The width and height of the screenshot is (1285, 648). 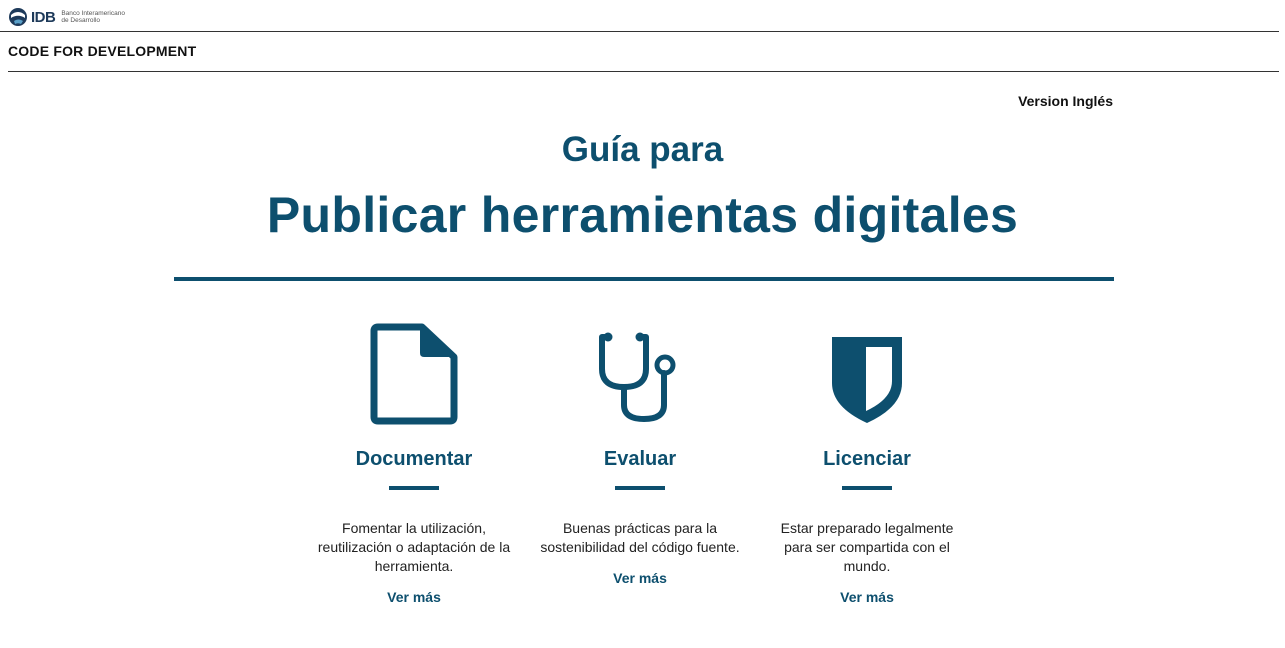 I want to click on logo-subtext-line2: de Desarrollo, so click(x=81, y=20).